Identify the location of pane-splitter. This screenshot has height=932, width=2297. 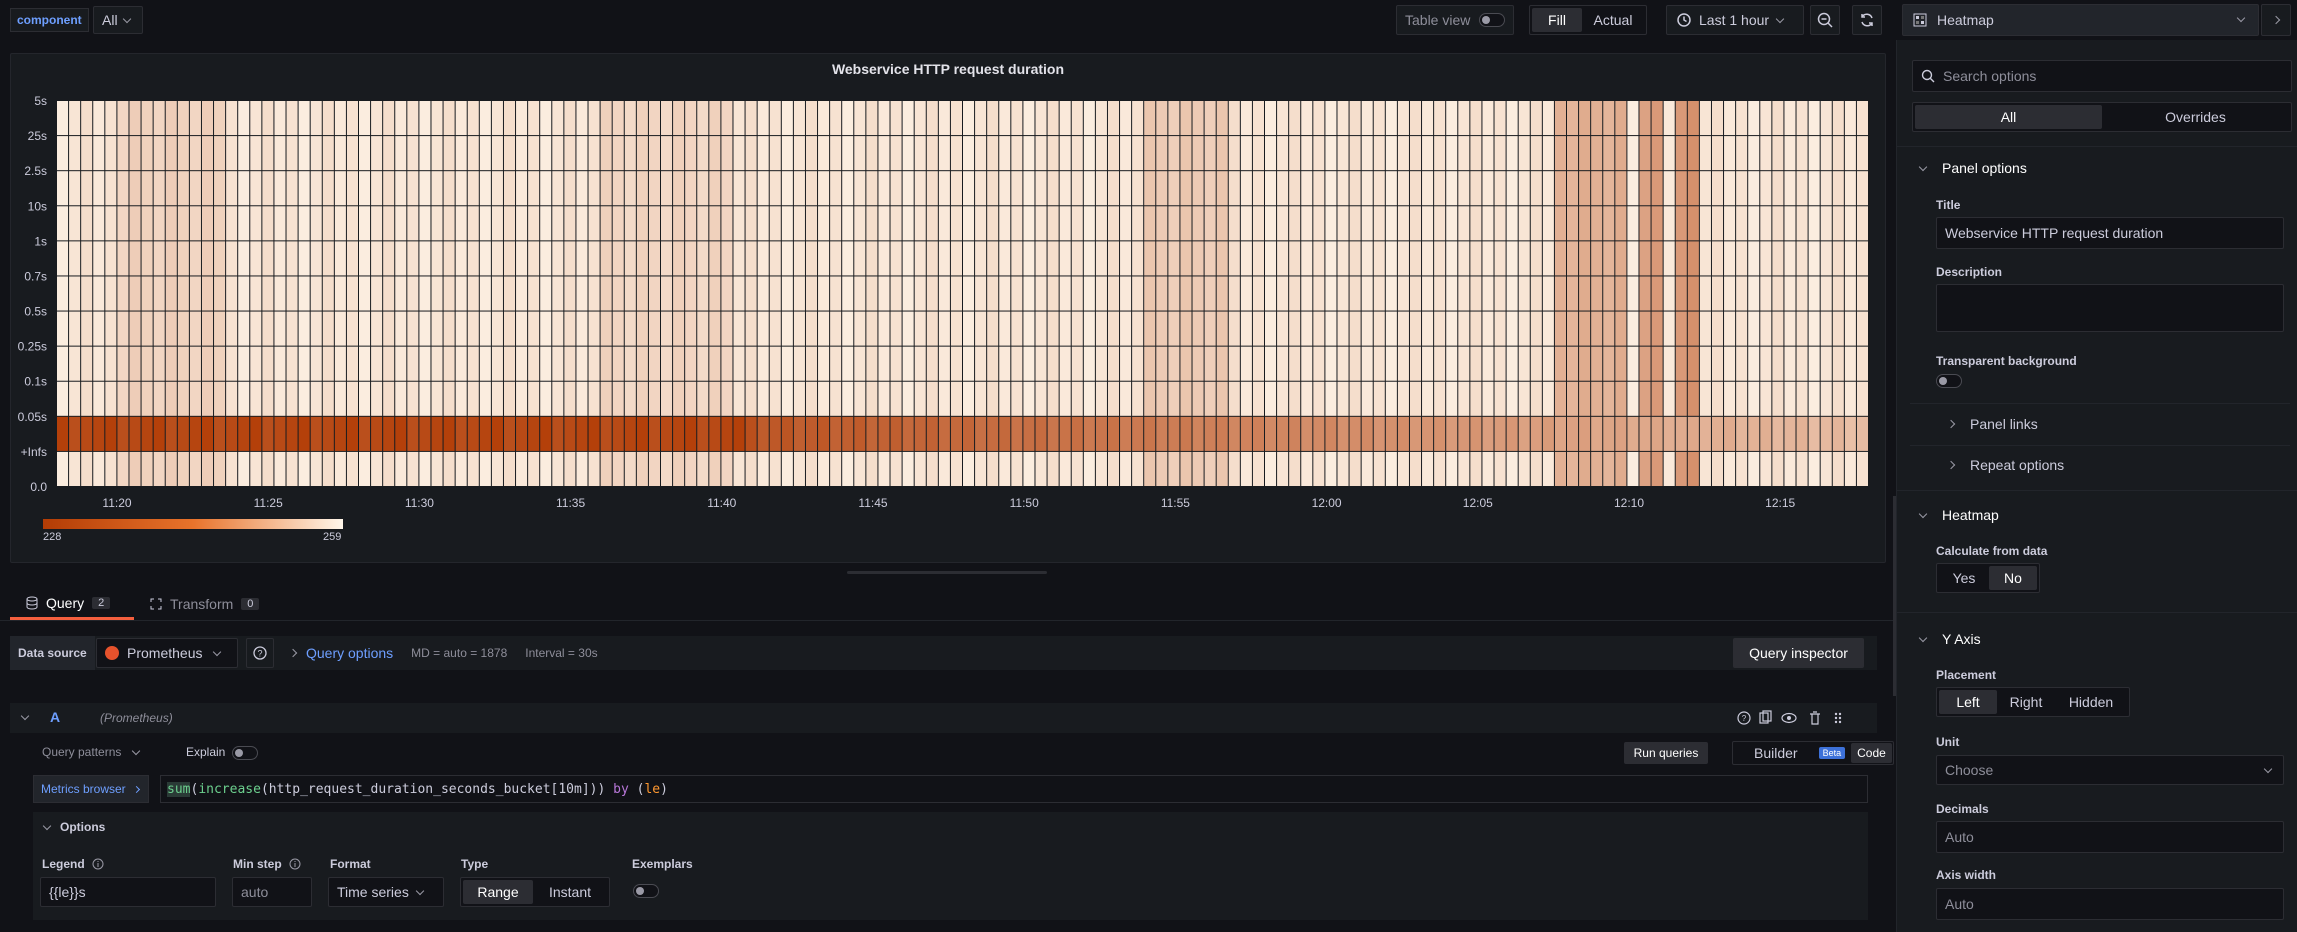
(1894, 596).